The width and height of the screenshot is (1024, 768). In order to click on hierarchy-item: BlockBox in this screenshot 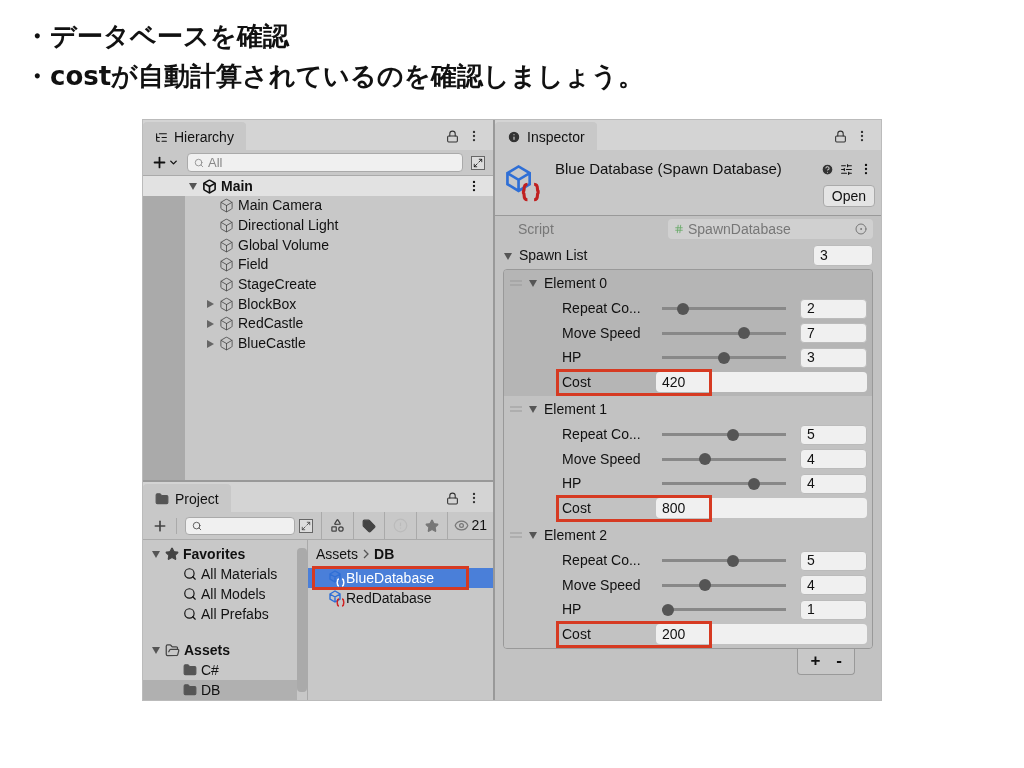, I will do `click(339, 304)`.